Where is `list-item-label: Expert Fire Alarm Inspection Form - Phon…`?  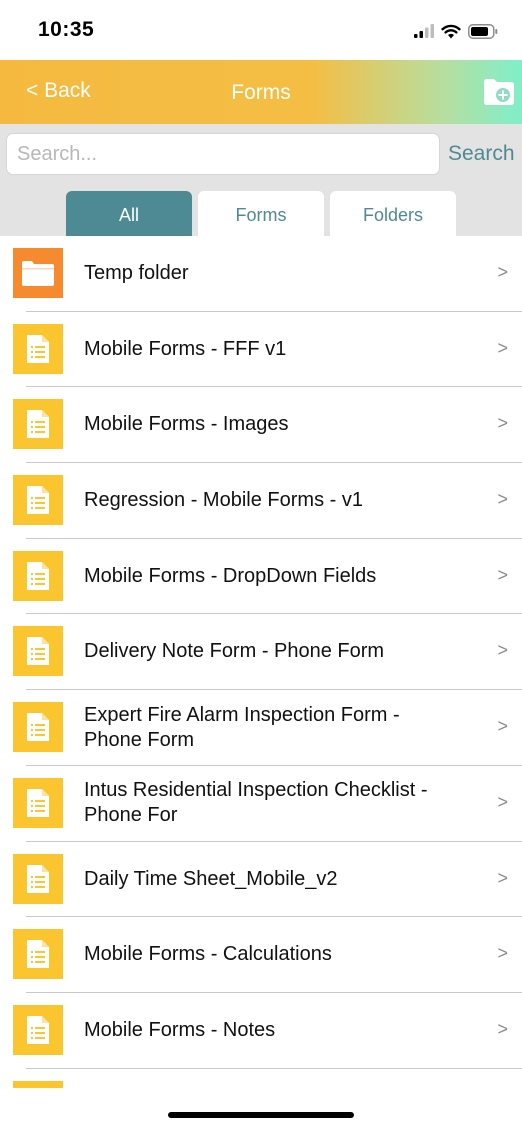 list-item-label: Expert Fire Alarm Inspection Form - Phon… is located at coordinates (242, 727).